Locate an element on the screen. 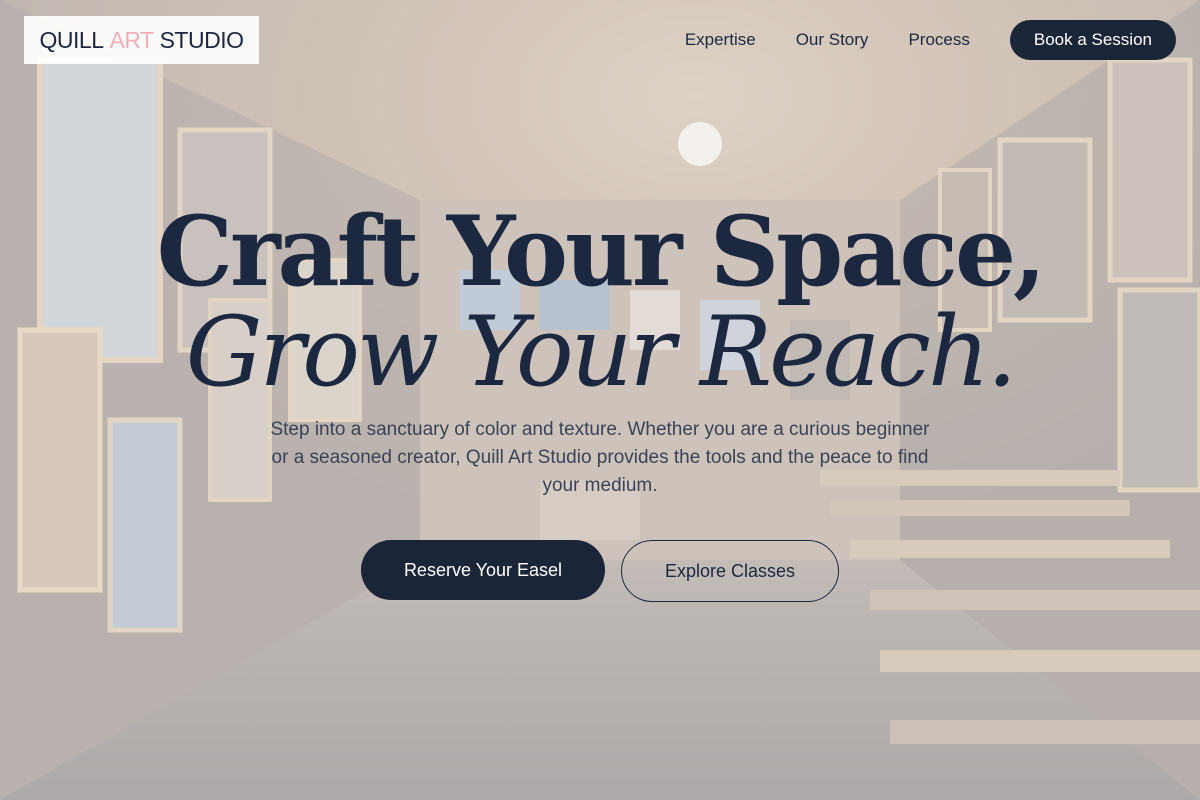 The height and width of the screenshot is (800, 1200). hero-cta-group: Reserve Your Easel Explore Classes is located at coordinates (600, 571).